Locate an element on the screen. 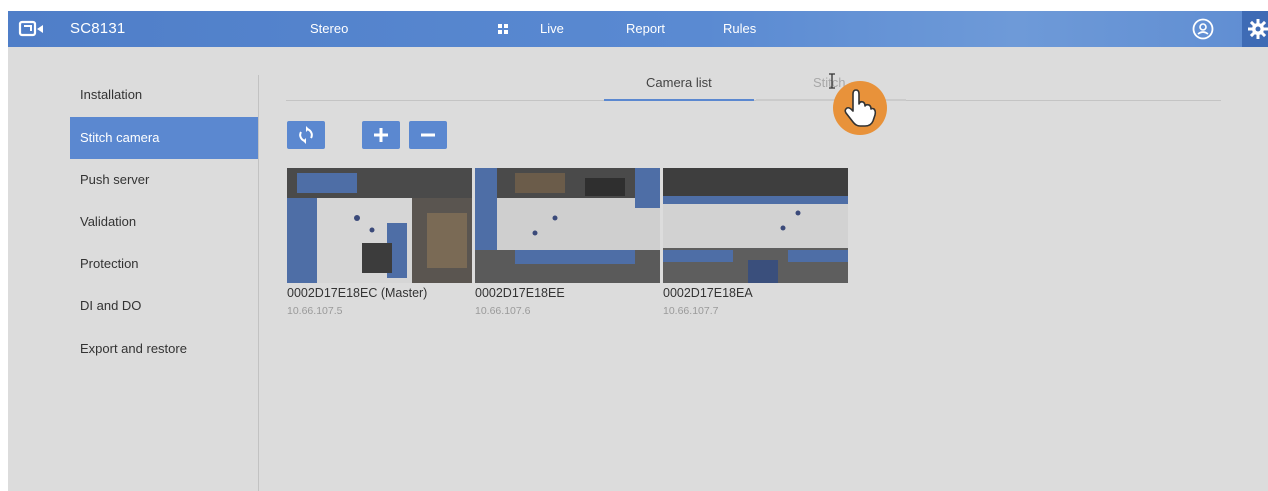  refresh-icon is located at coordinates (306, 135).